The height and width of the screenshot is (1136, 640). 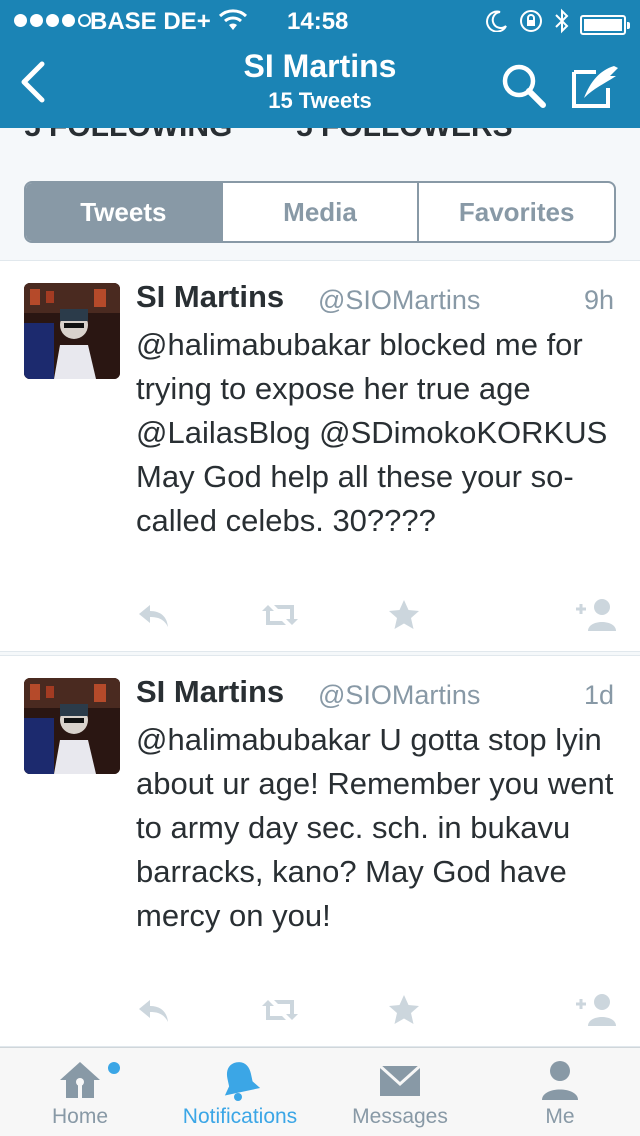 I want to click on tab-favorites: Favorites, so click(x=516, y=212).